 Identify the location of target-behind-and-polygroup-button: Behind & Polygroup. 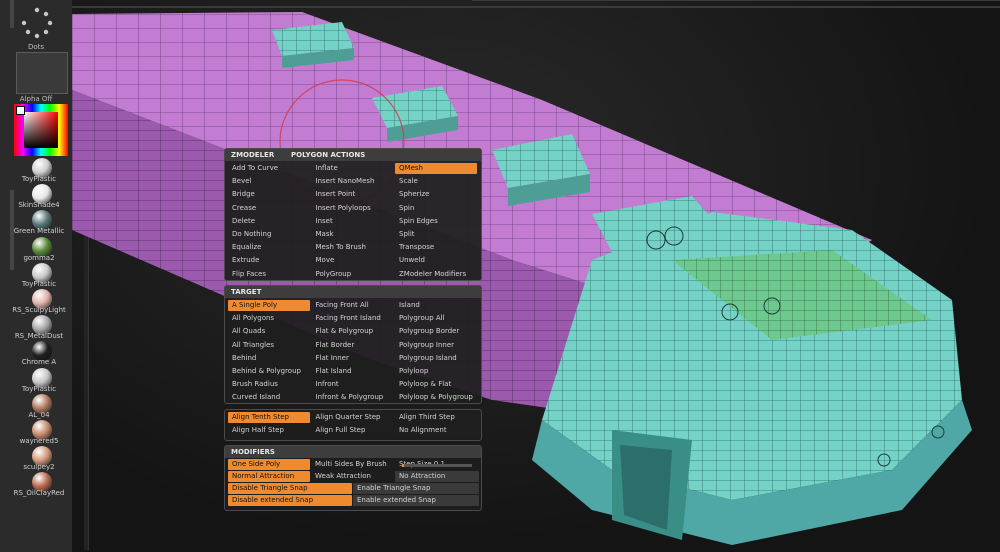
(269, 371).